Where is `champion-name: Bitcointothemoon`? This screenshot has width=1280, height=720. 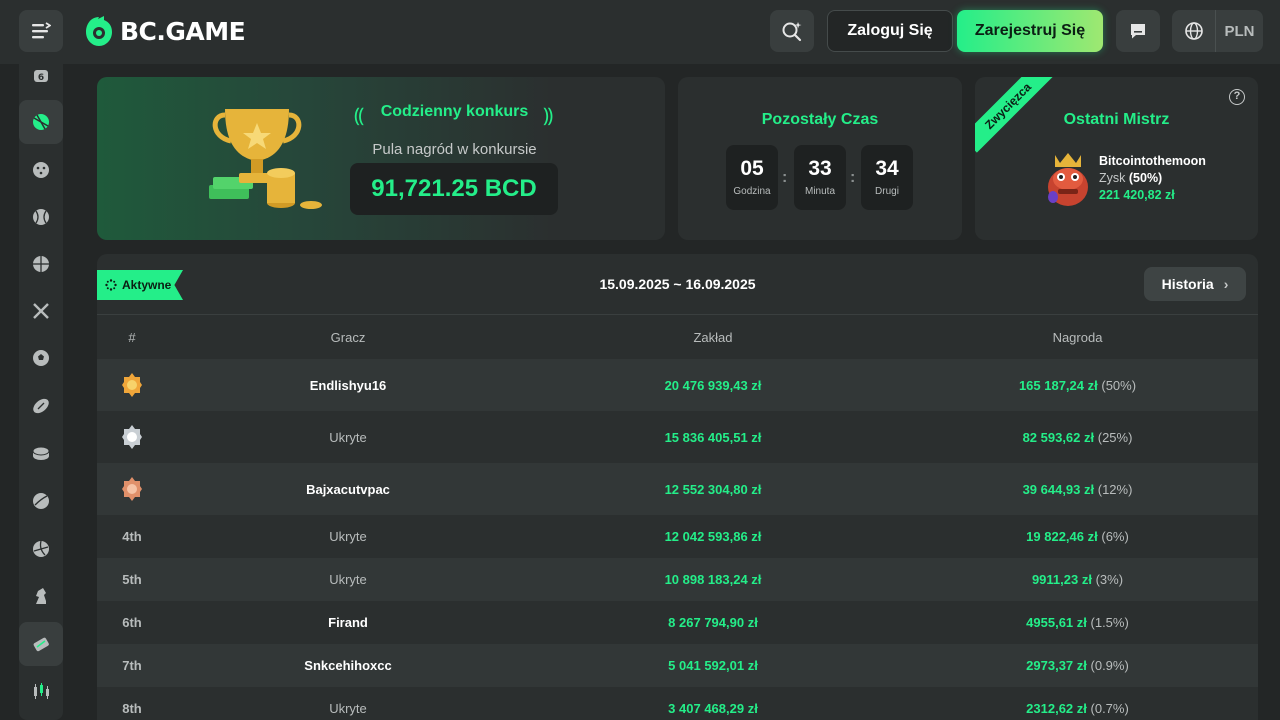
champion-name: Bitcointothemoon is located at coordinates (1152, 161).